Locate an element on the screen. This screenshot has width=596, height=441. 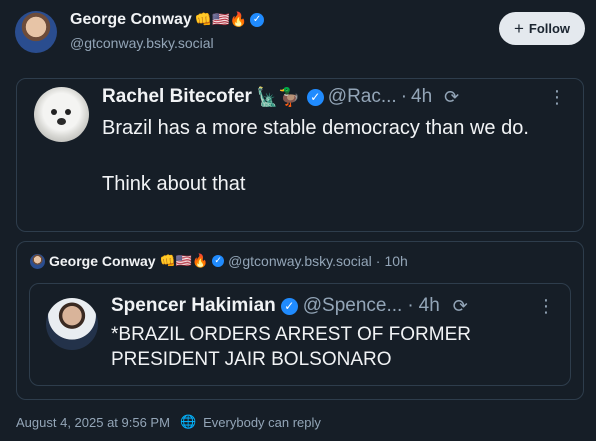
avatar-nose is located at coordinates (61, 121).